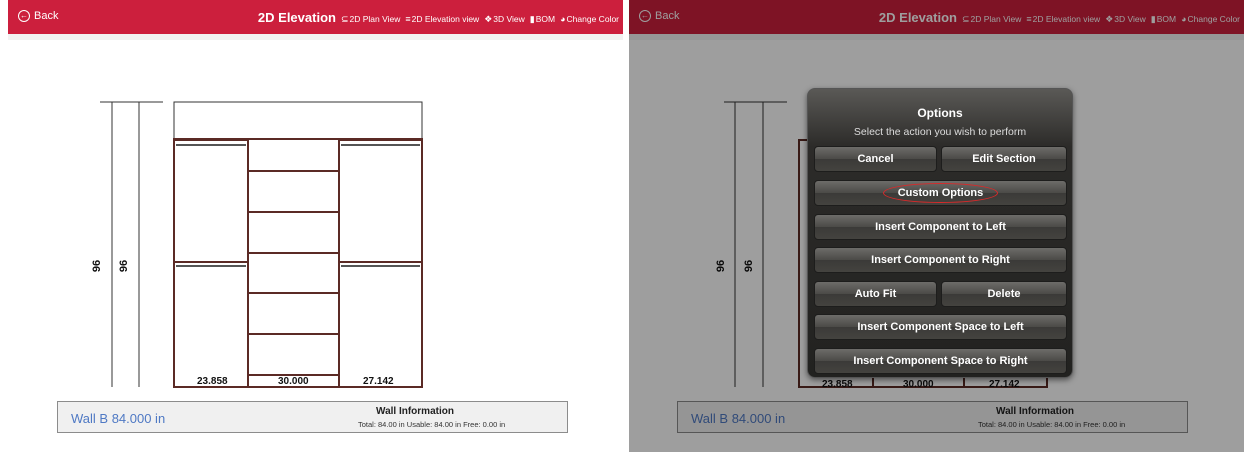 The width and height of the screenshot is (1244, 452). Describe the element at coordinates (293, 381) in the screenshot. I see `section-width-label: 30.000` at that location.